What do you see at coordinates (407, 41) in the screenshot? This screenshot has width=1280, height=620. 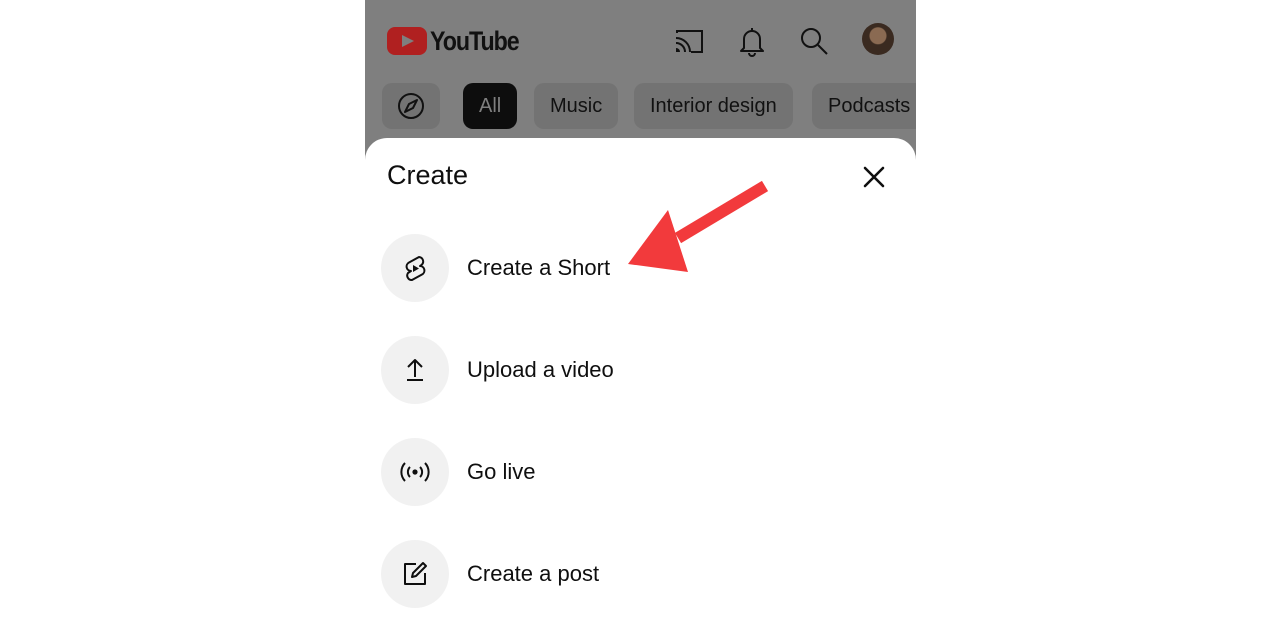 I see `youtube-play-icon` at bounding box center [407, 41].